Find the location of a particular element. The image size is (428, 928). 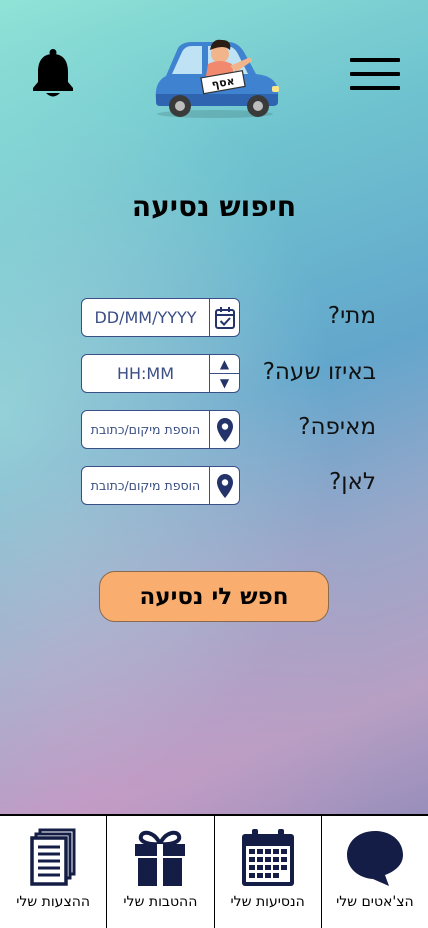

time-field: HH:MM ▲ ▼ is located at coordinates (160, 373).